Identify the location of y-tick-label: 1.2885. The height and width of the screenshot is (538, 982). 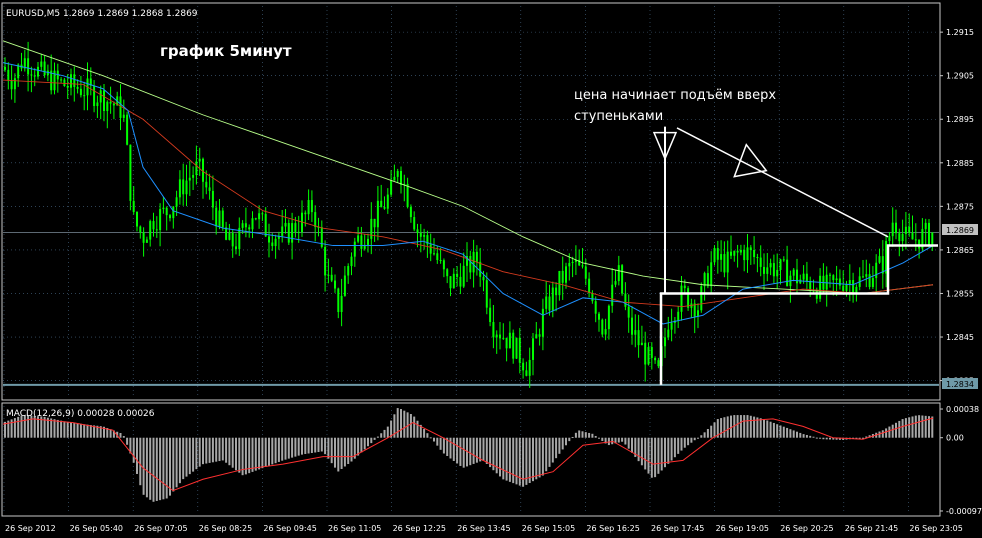
(960, 163).